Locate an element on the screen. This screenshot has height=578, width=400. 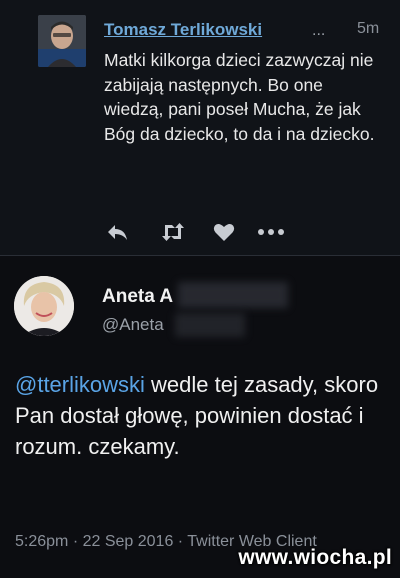
more-icon is located at coordinates (271, 232).